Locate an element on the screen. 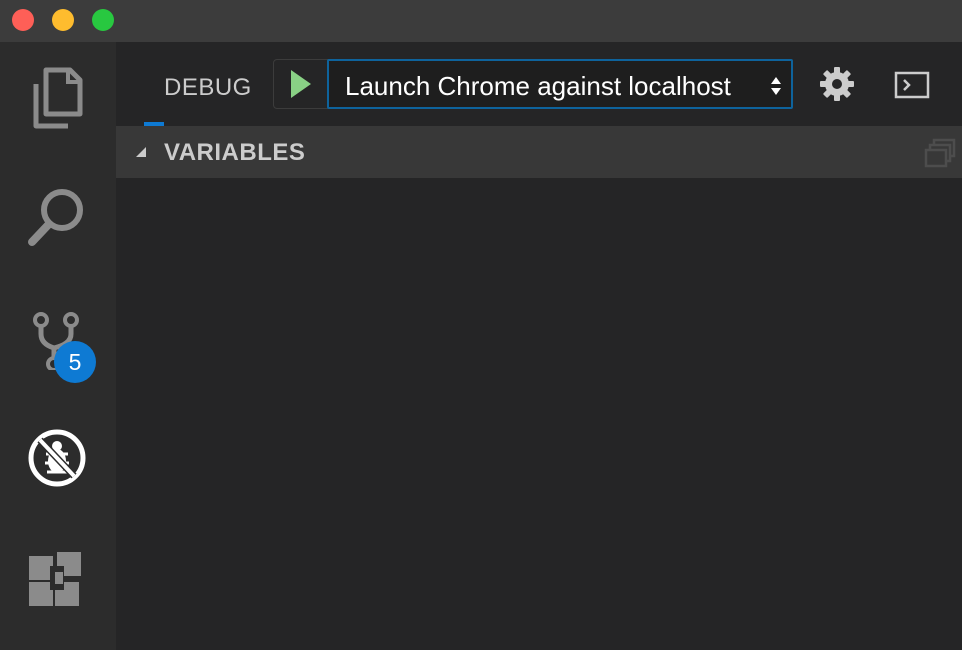  start-debugging-icon is located at coordinates (301, 84).